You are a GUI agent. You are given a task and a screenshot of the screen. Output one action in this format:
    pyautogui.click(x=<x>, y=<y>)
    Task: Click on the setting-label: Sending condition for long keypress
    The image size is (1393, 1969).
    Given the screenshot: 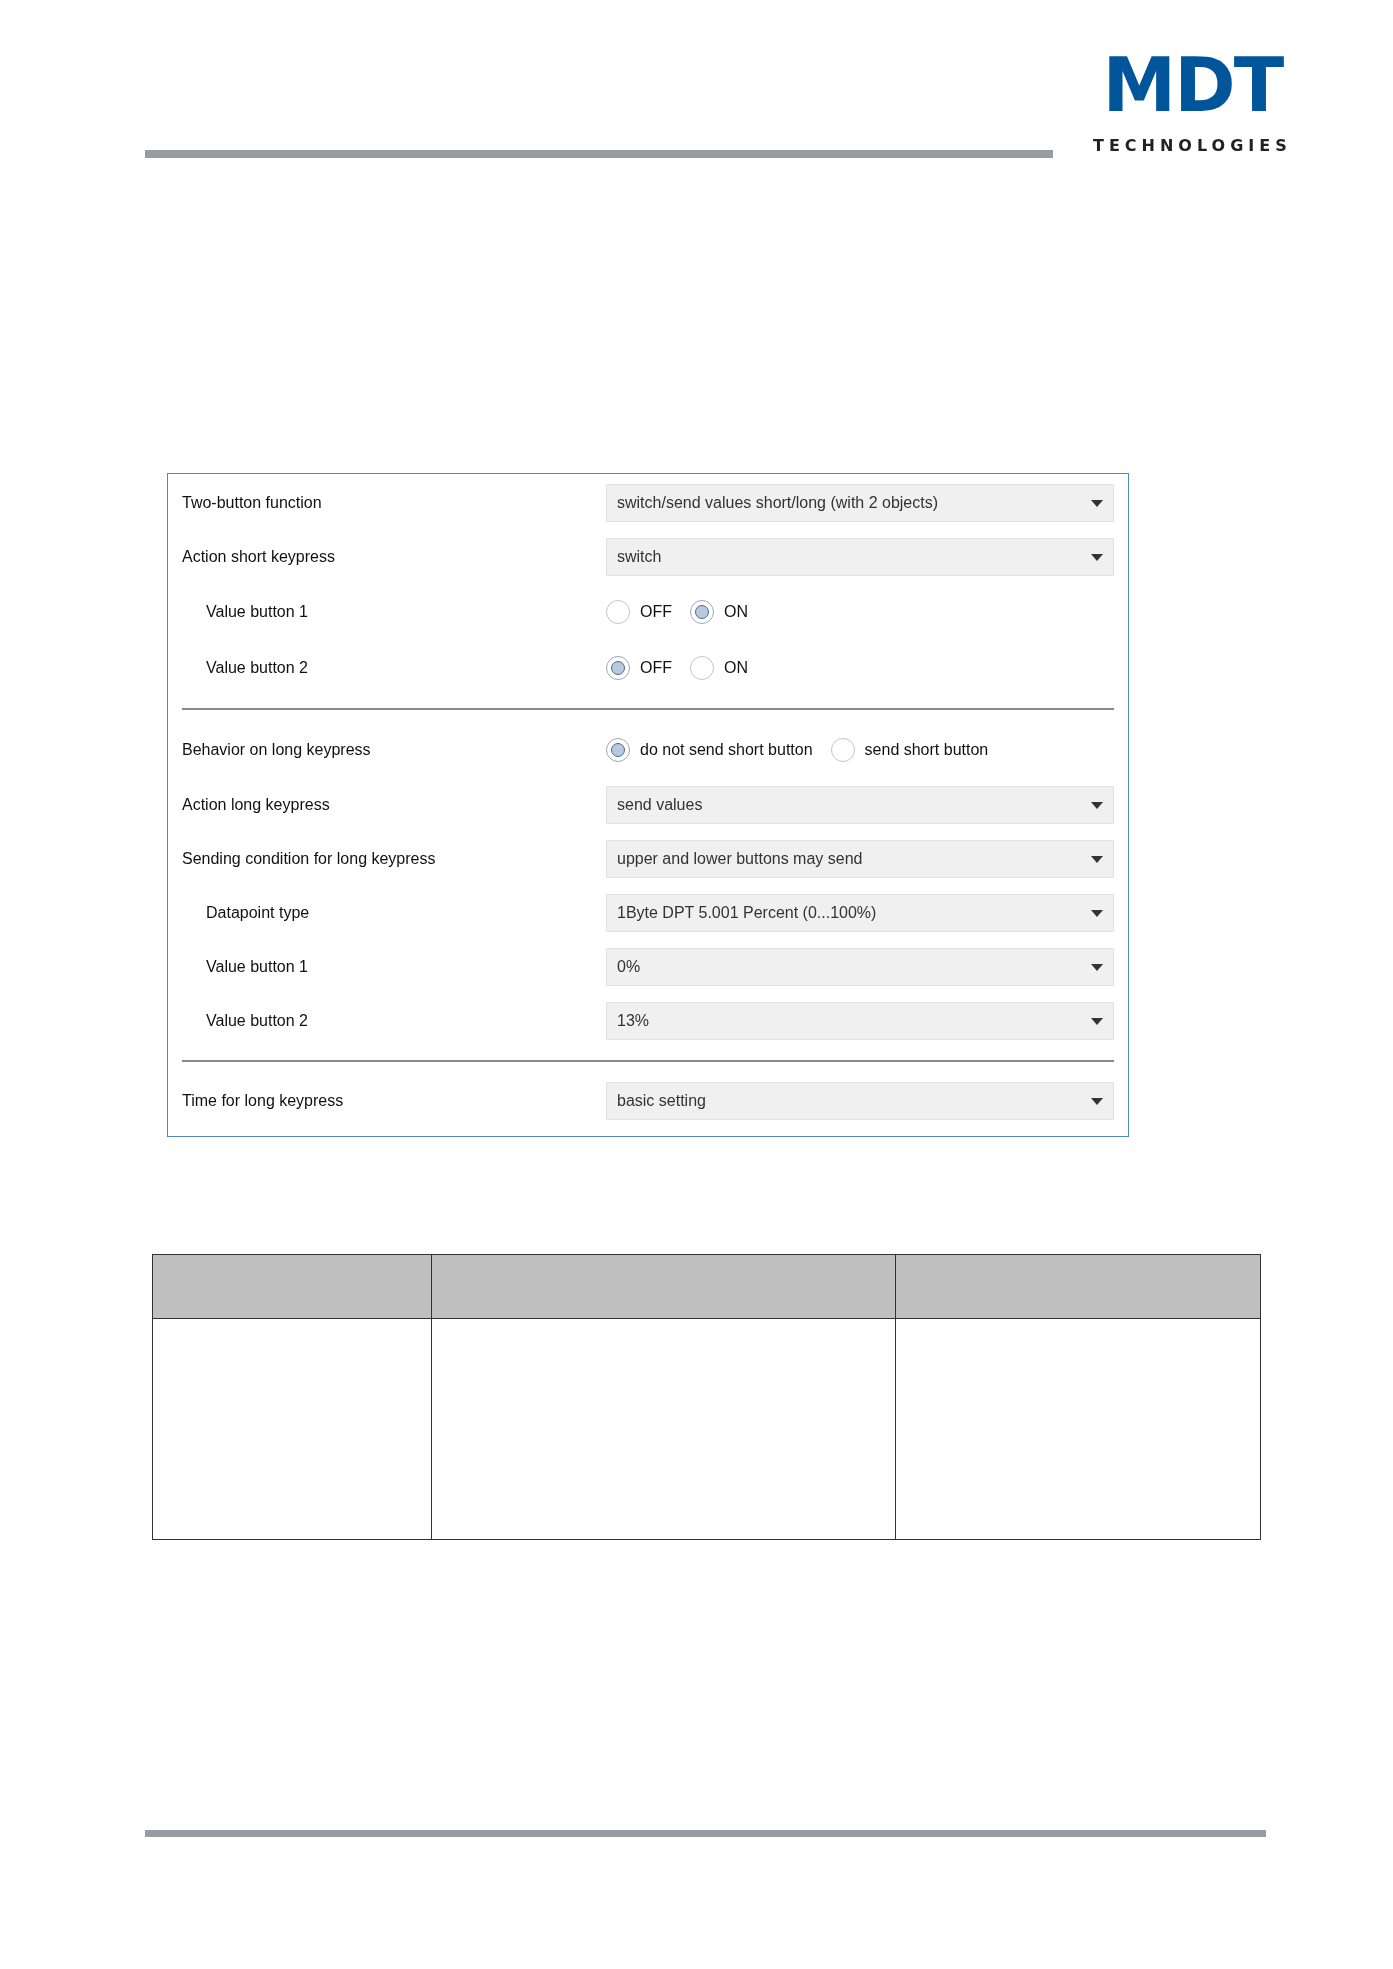 What is the action you would take?
    pyautogui.click(x=309, y=859)
    